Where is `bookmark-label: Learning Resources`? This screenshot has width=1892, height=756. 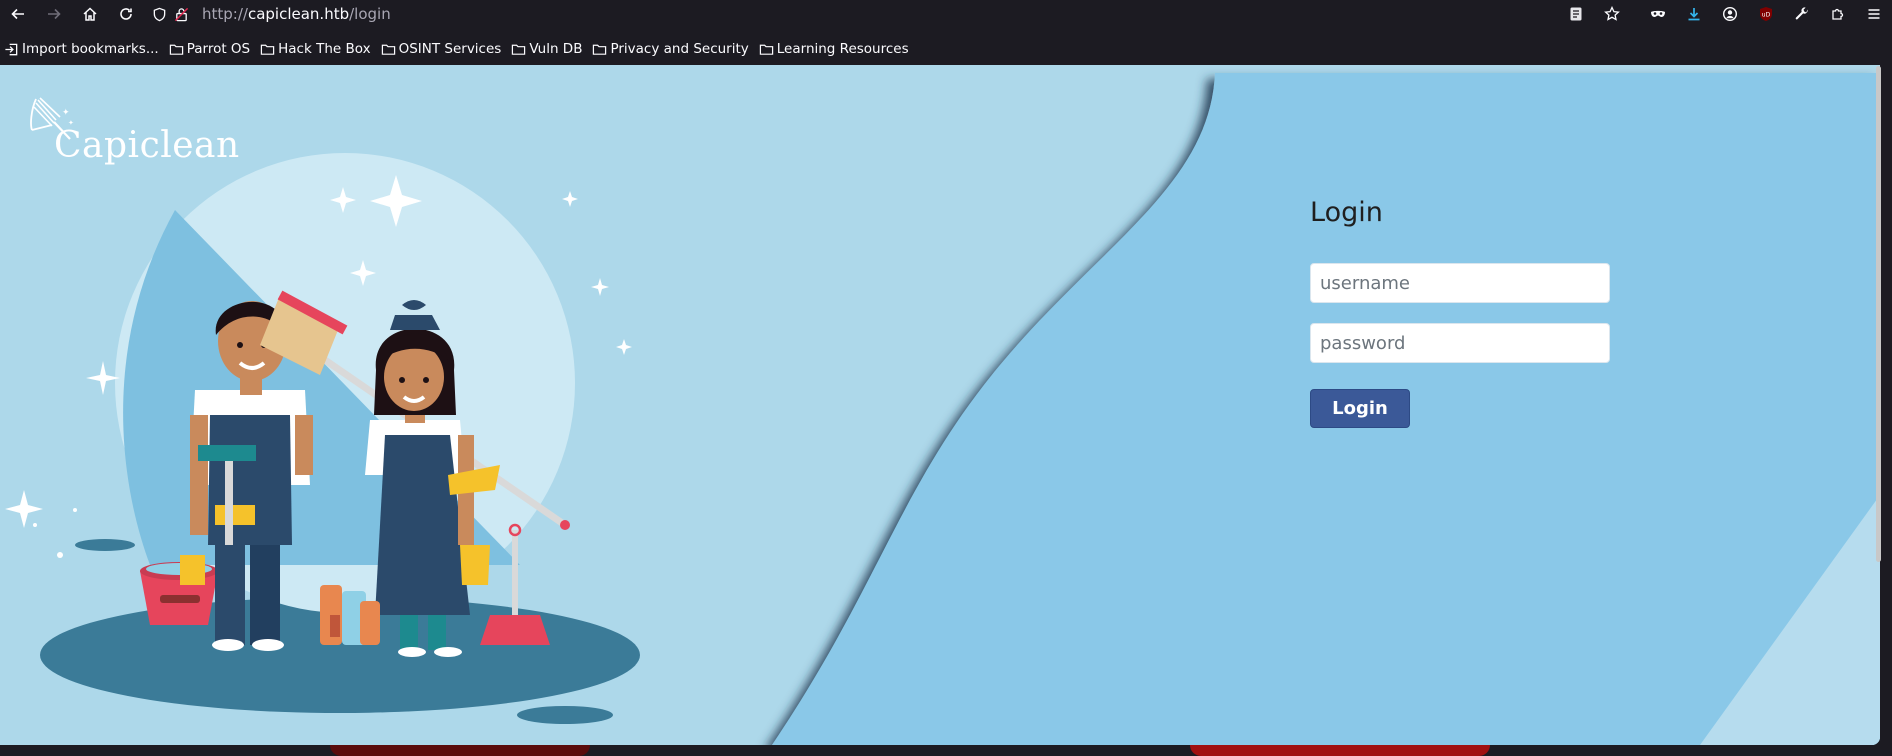 bookmark-label: Learning Resources is located at coordinates (842, 49).